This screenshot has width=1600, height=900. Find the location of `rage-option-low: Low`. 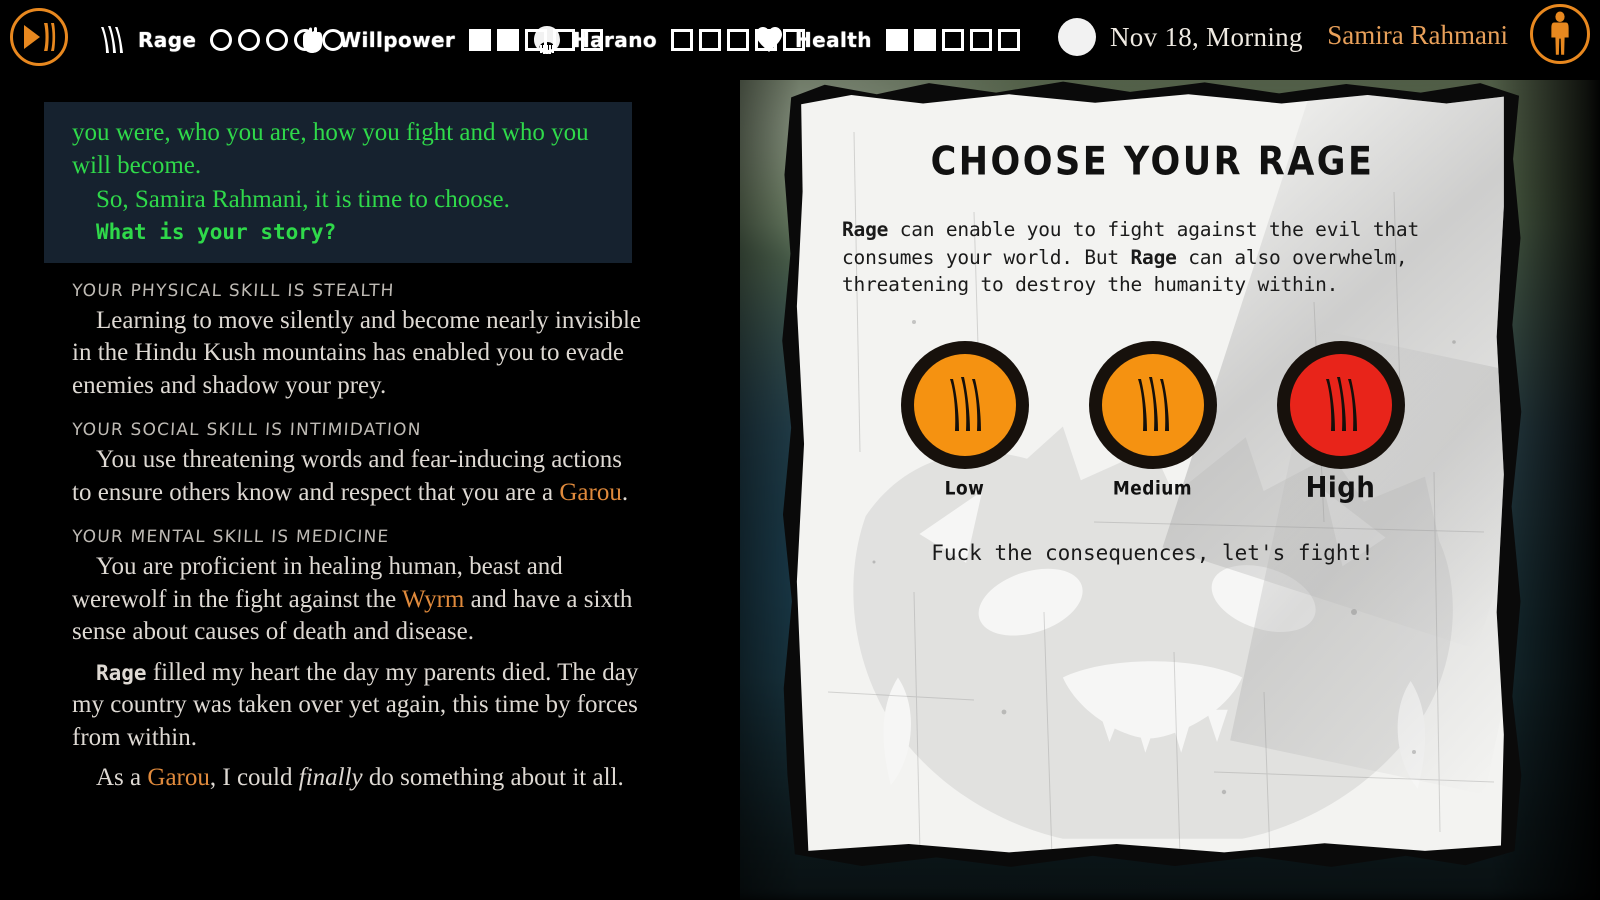

rage-option-low: Low is located at coordinates (964, 422).